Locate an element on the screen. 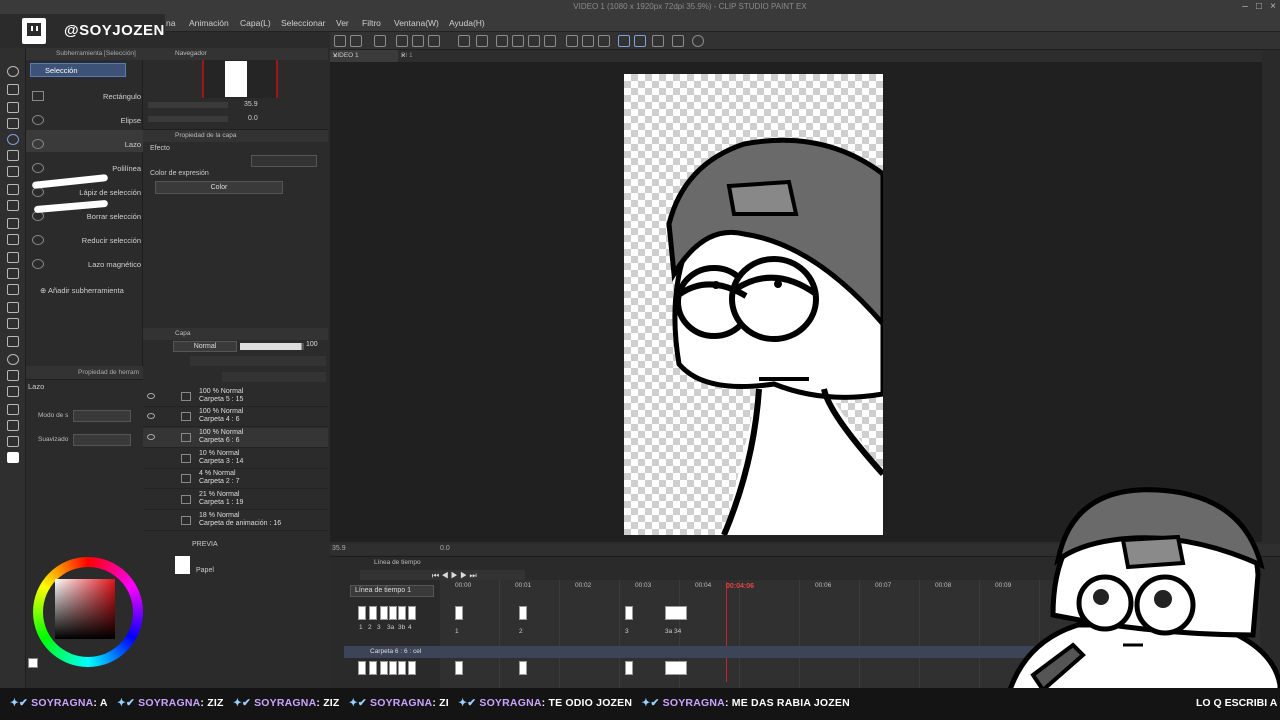 The image size is (1280, 720). main-color-chip is located at coordinates (33, 663).